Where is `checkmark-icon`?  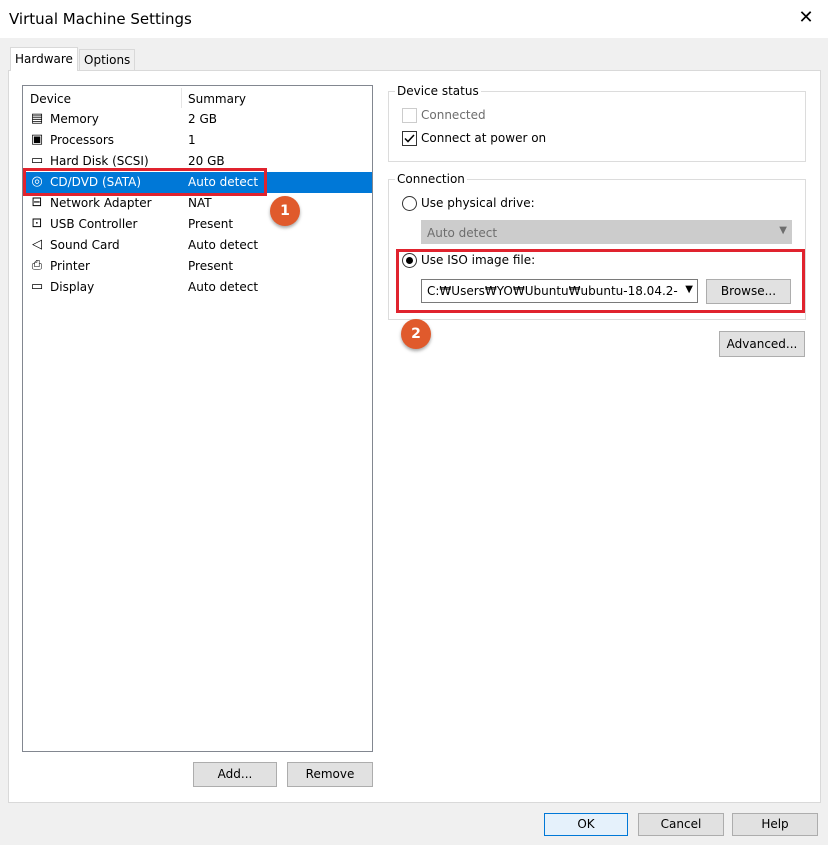 checkmark-icon is located at coordinates (409, 138).